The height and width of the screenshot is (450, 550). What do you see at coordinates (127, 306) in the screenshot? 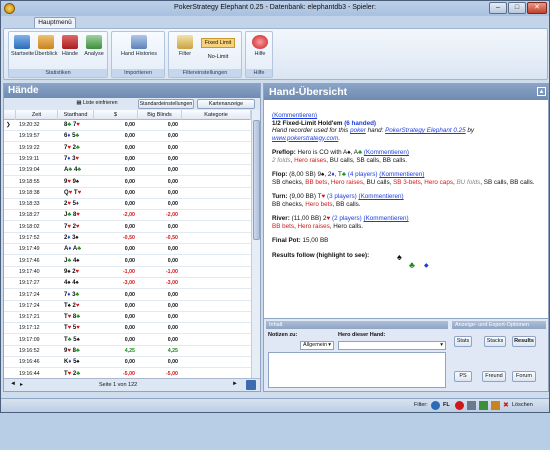
I see `hand-row: 19:17:24 T♠ 2♥ 0,00 0,00` at bounding box center [127, 306].